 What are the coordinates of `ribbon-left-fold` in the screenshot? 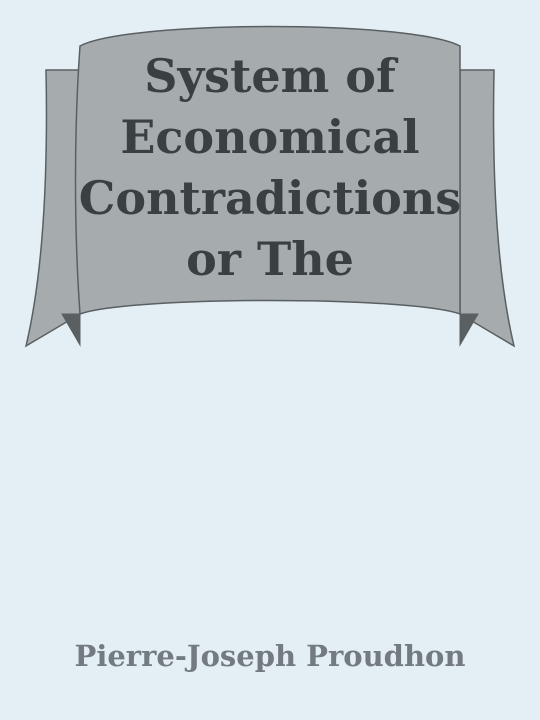 It's located at (71, 330).